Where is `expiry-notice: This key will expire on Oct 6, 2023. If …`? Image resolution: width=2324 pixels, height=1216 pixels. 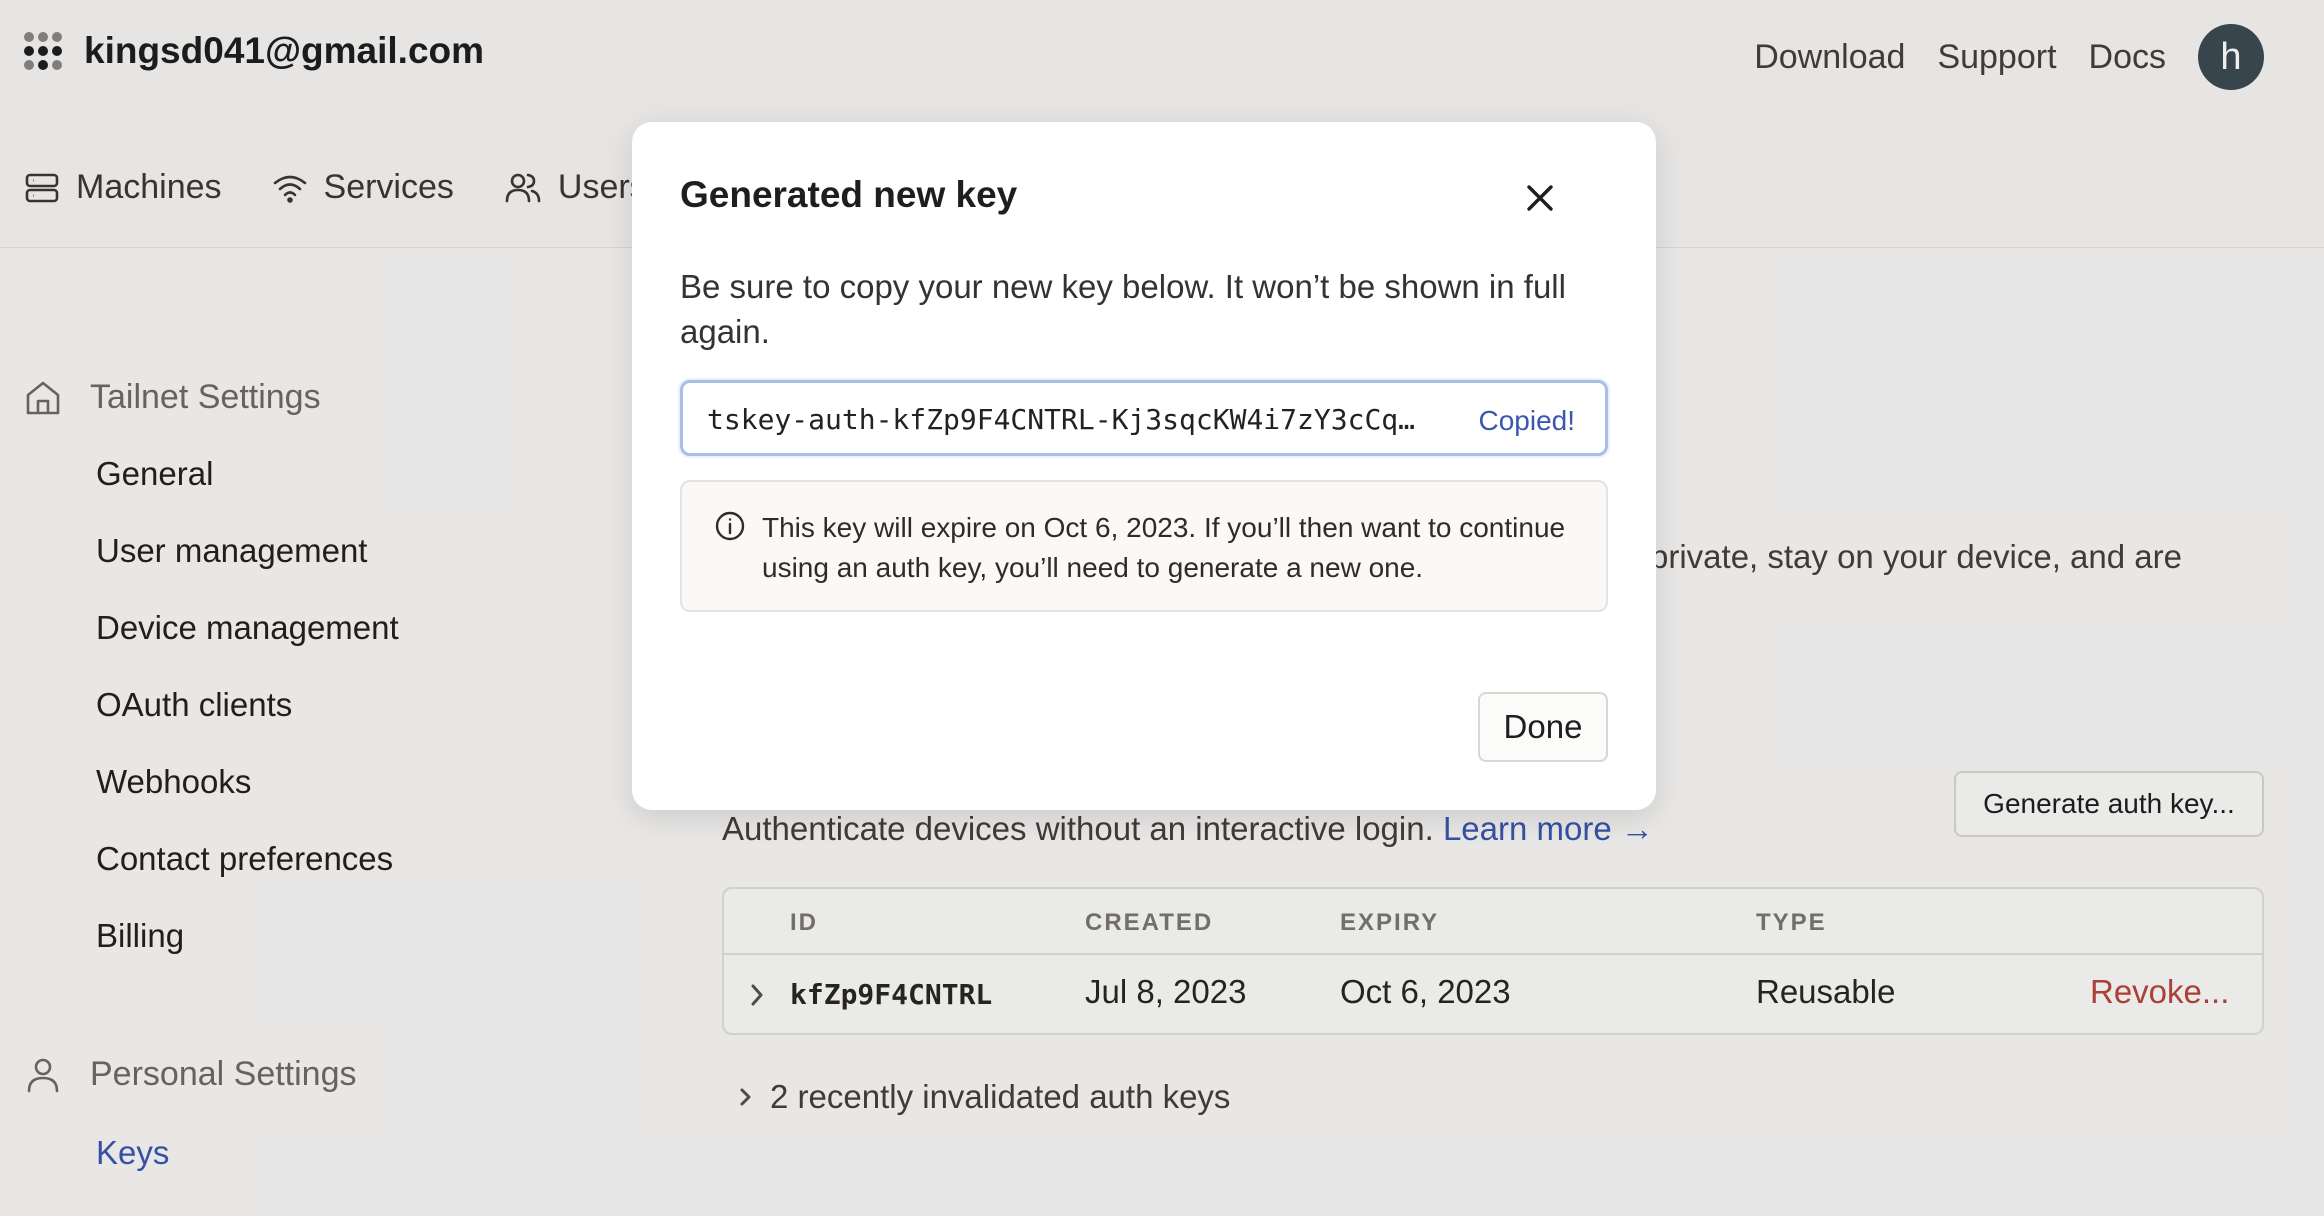 expiry-notice: This key will expire on Oct 6, 2023. If … is located at coordinates (1144, 546).